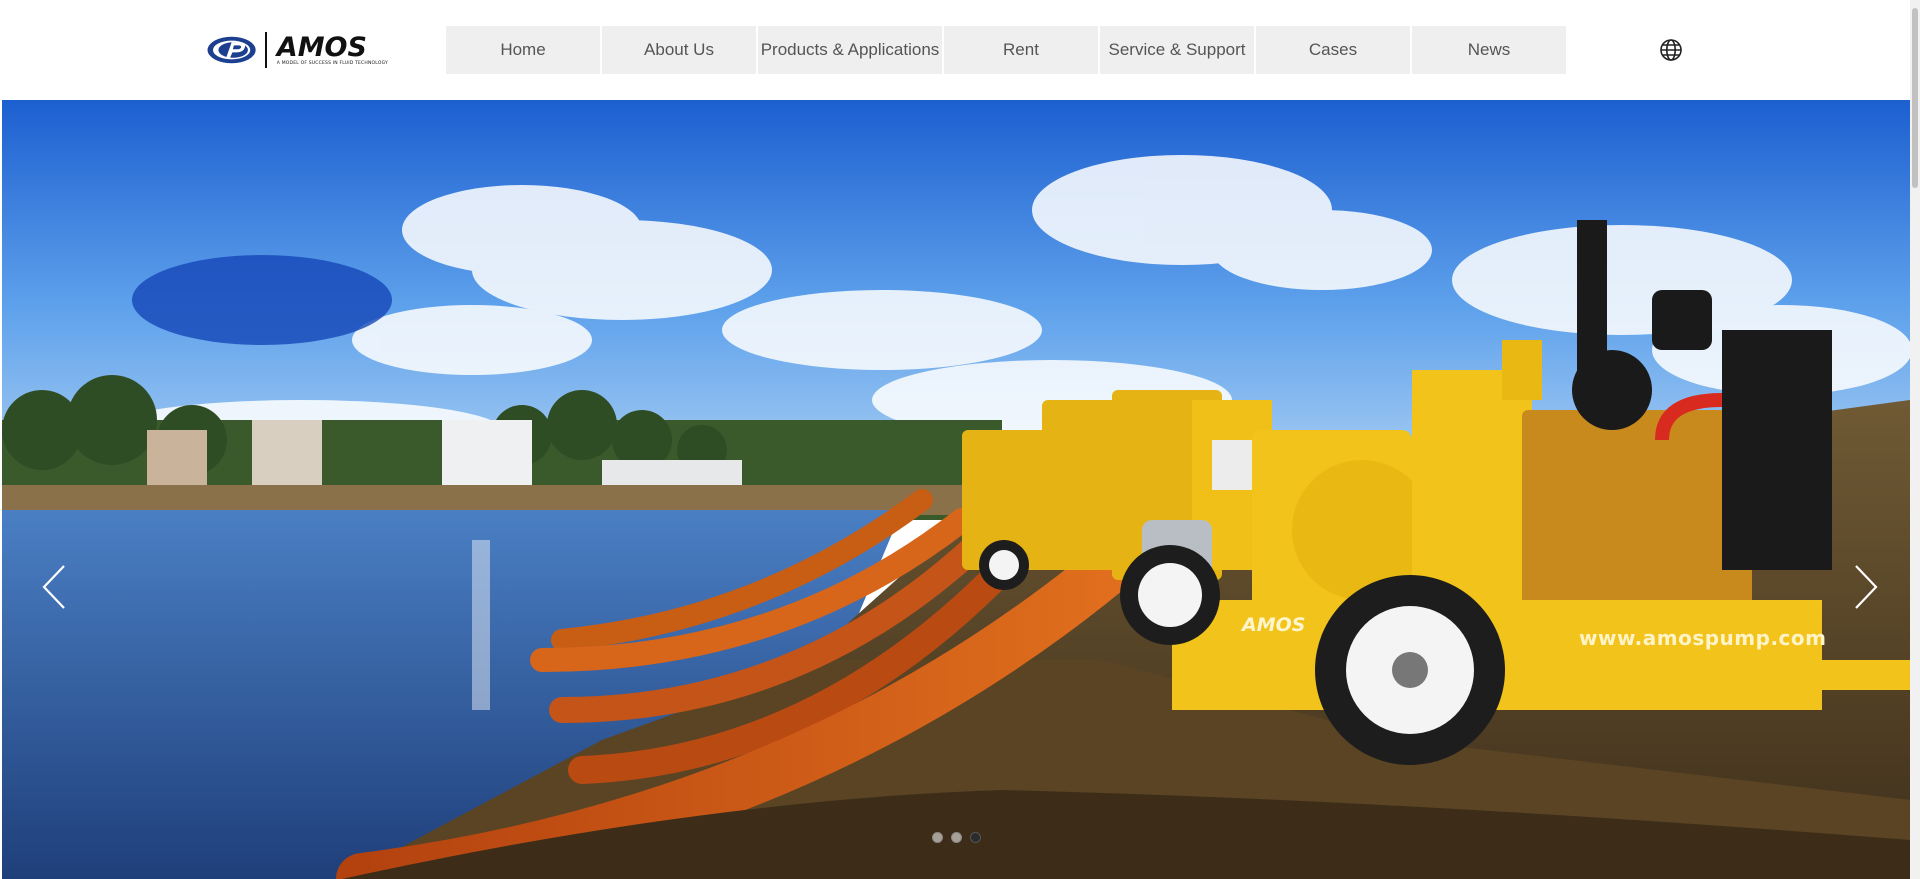  What do you see at coordinates (1274, 625) in the screenshot?
I see `pump-brand-label: AMOS` at bounding box center [1274, 625].